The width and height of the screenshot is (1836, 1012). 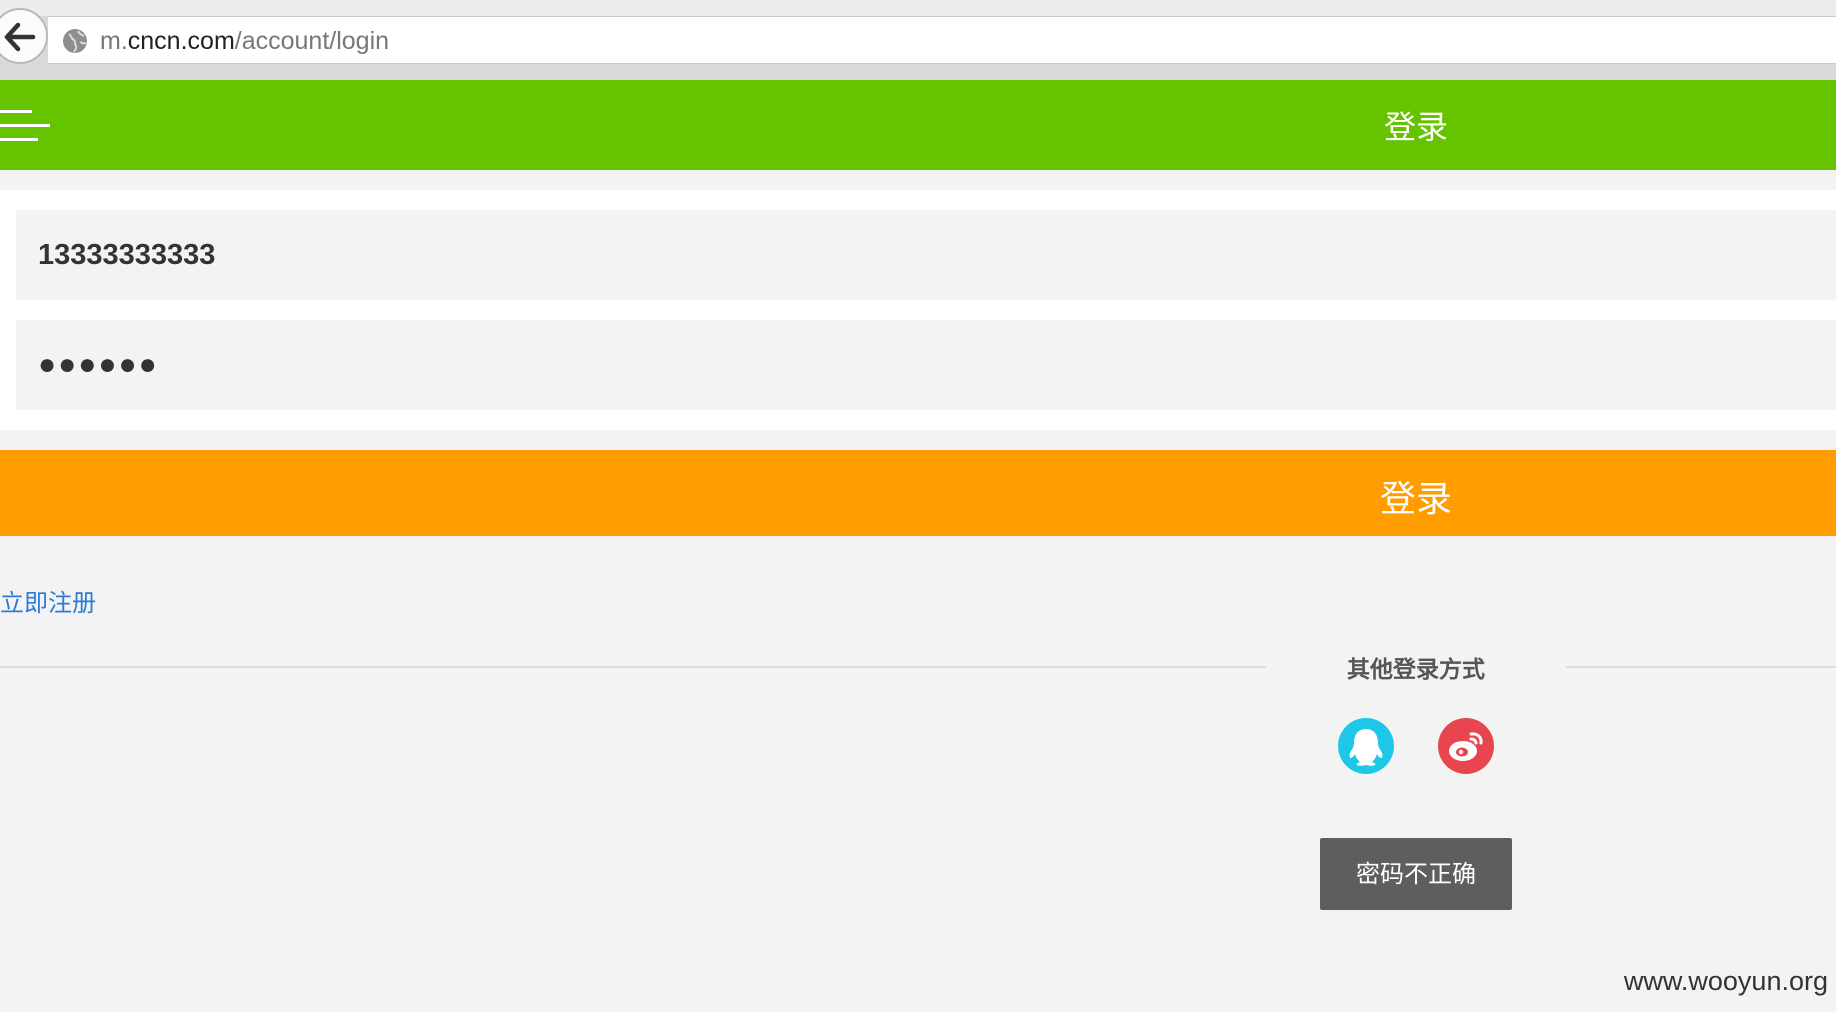 I want to click on url-domain: cncn.com, so click(x=181, y=41).